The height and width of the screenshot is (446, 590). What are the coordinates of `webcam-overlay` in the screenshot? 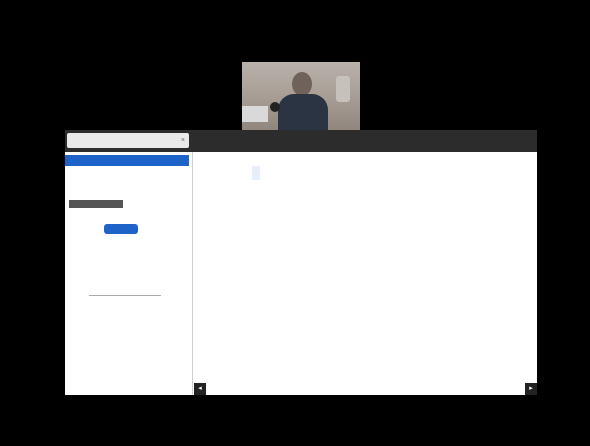 It's located at (301, 97).